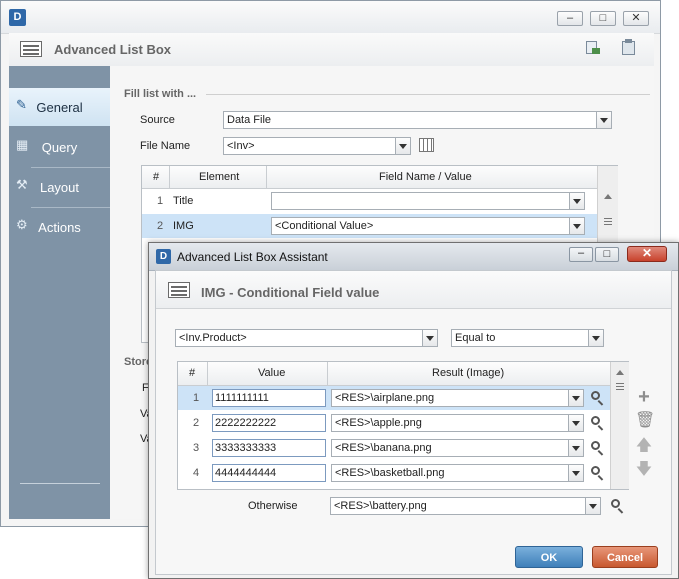 Image resolution: width=679 pixels, height=579 pixels. I want to click on section-divider, so click(428, 94).